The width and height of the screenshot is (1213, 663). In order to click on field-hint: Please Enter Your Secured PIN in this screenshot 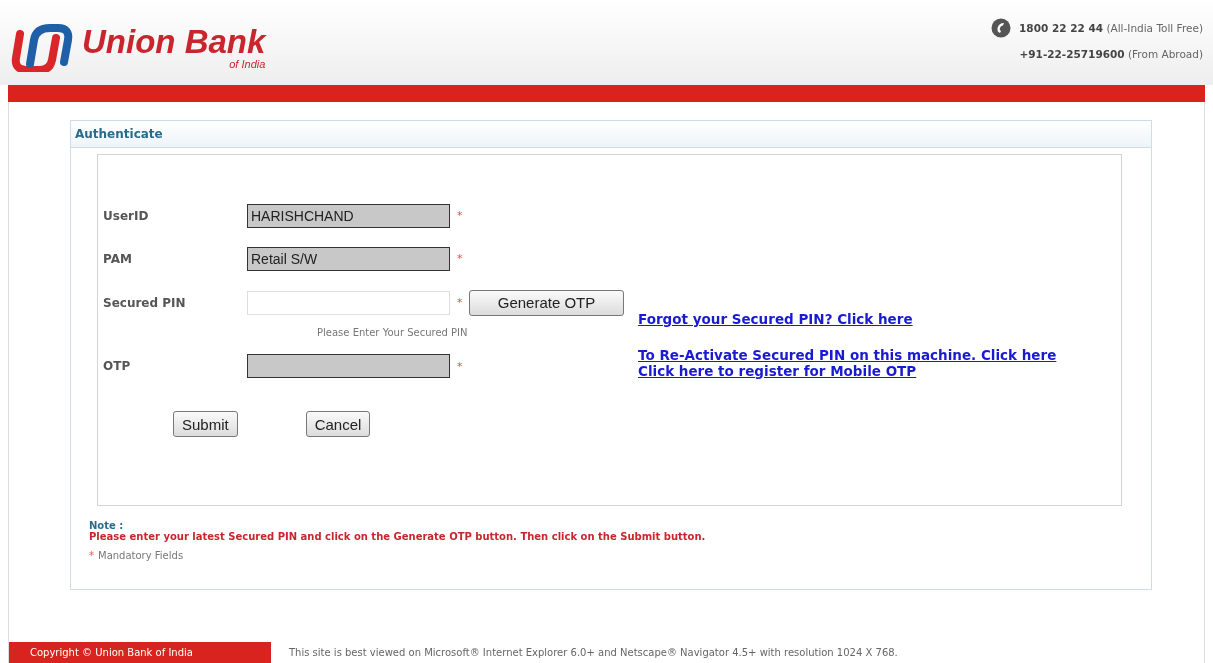, I will do `click(393, 332)`.